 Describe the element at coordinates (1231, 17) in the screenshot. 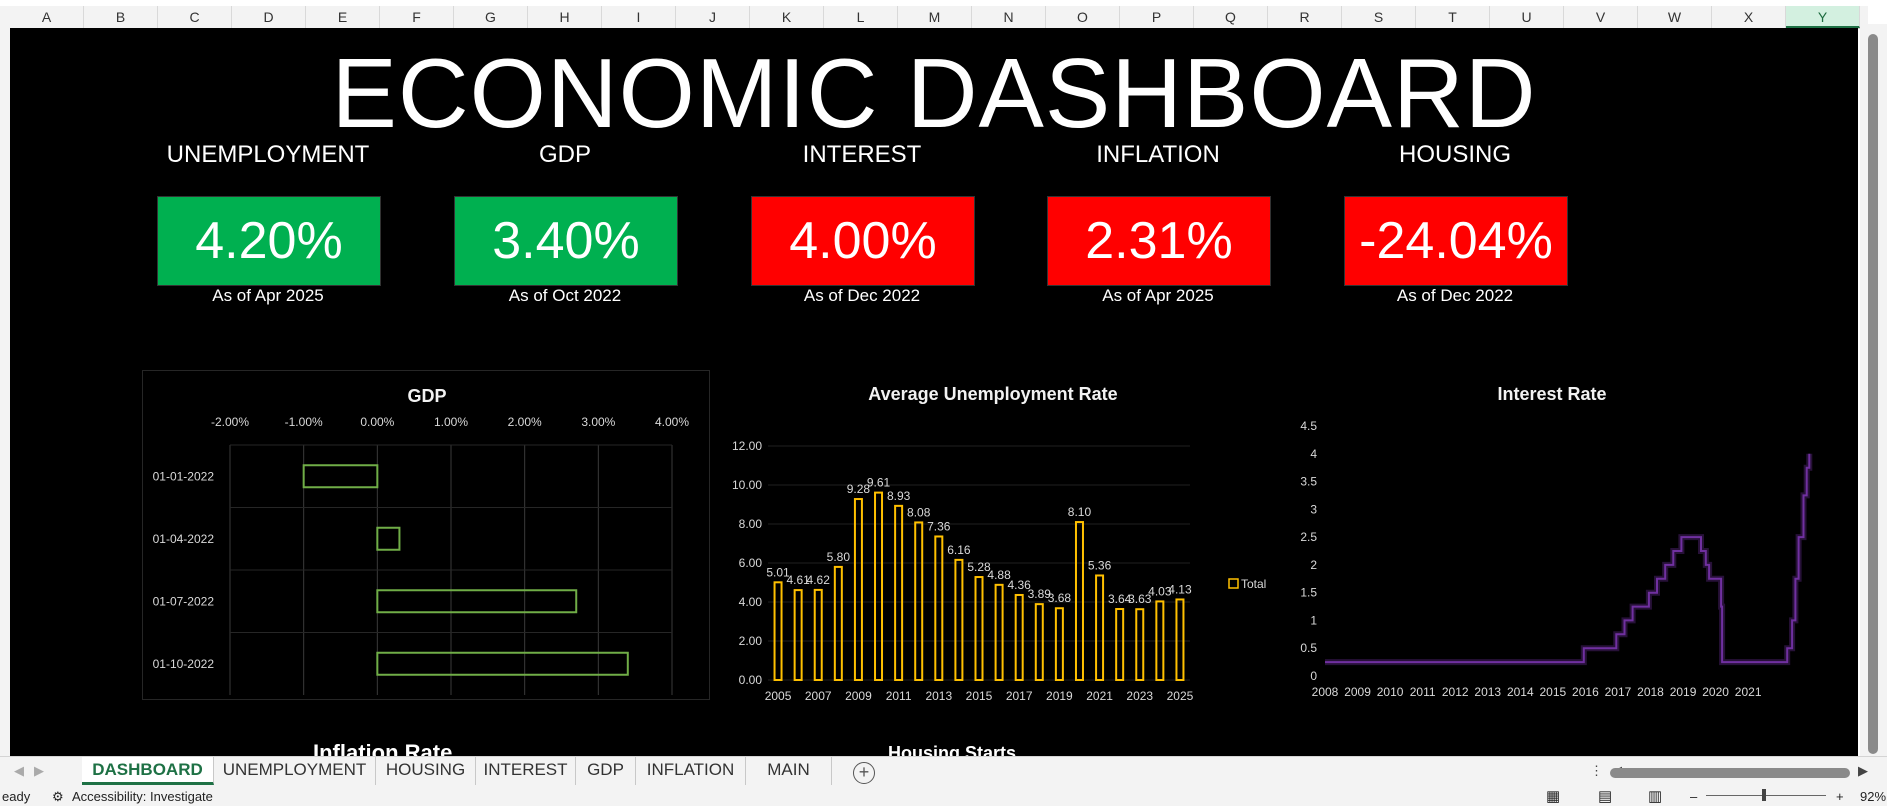

I see `column-header-q: Q` at that location.